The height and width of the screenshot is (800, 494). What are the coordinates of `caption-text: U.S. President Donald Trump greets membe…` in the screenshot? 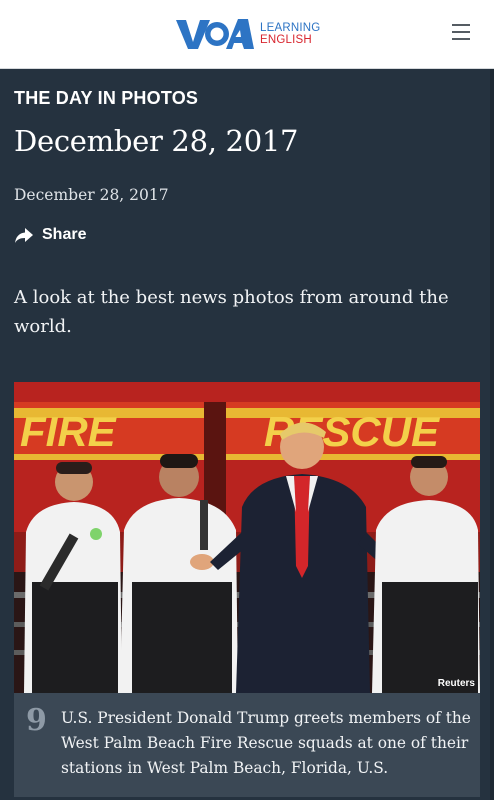 It's located at (266, 743).